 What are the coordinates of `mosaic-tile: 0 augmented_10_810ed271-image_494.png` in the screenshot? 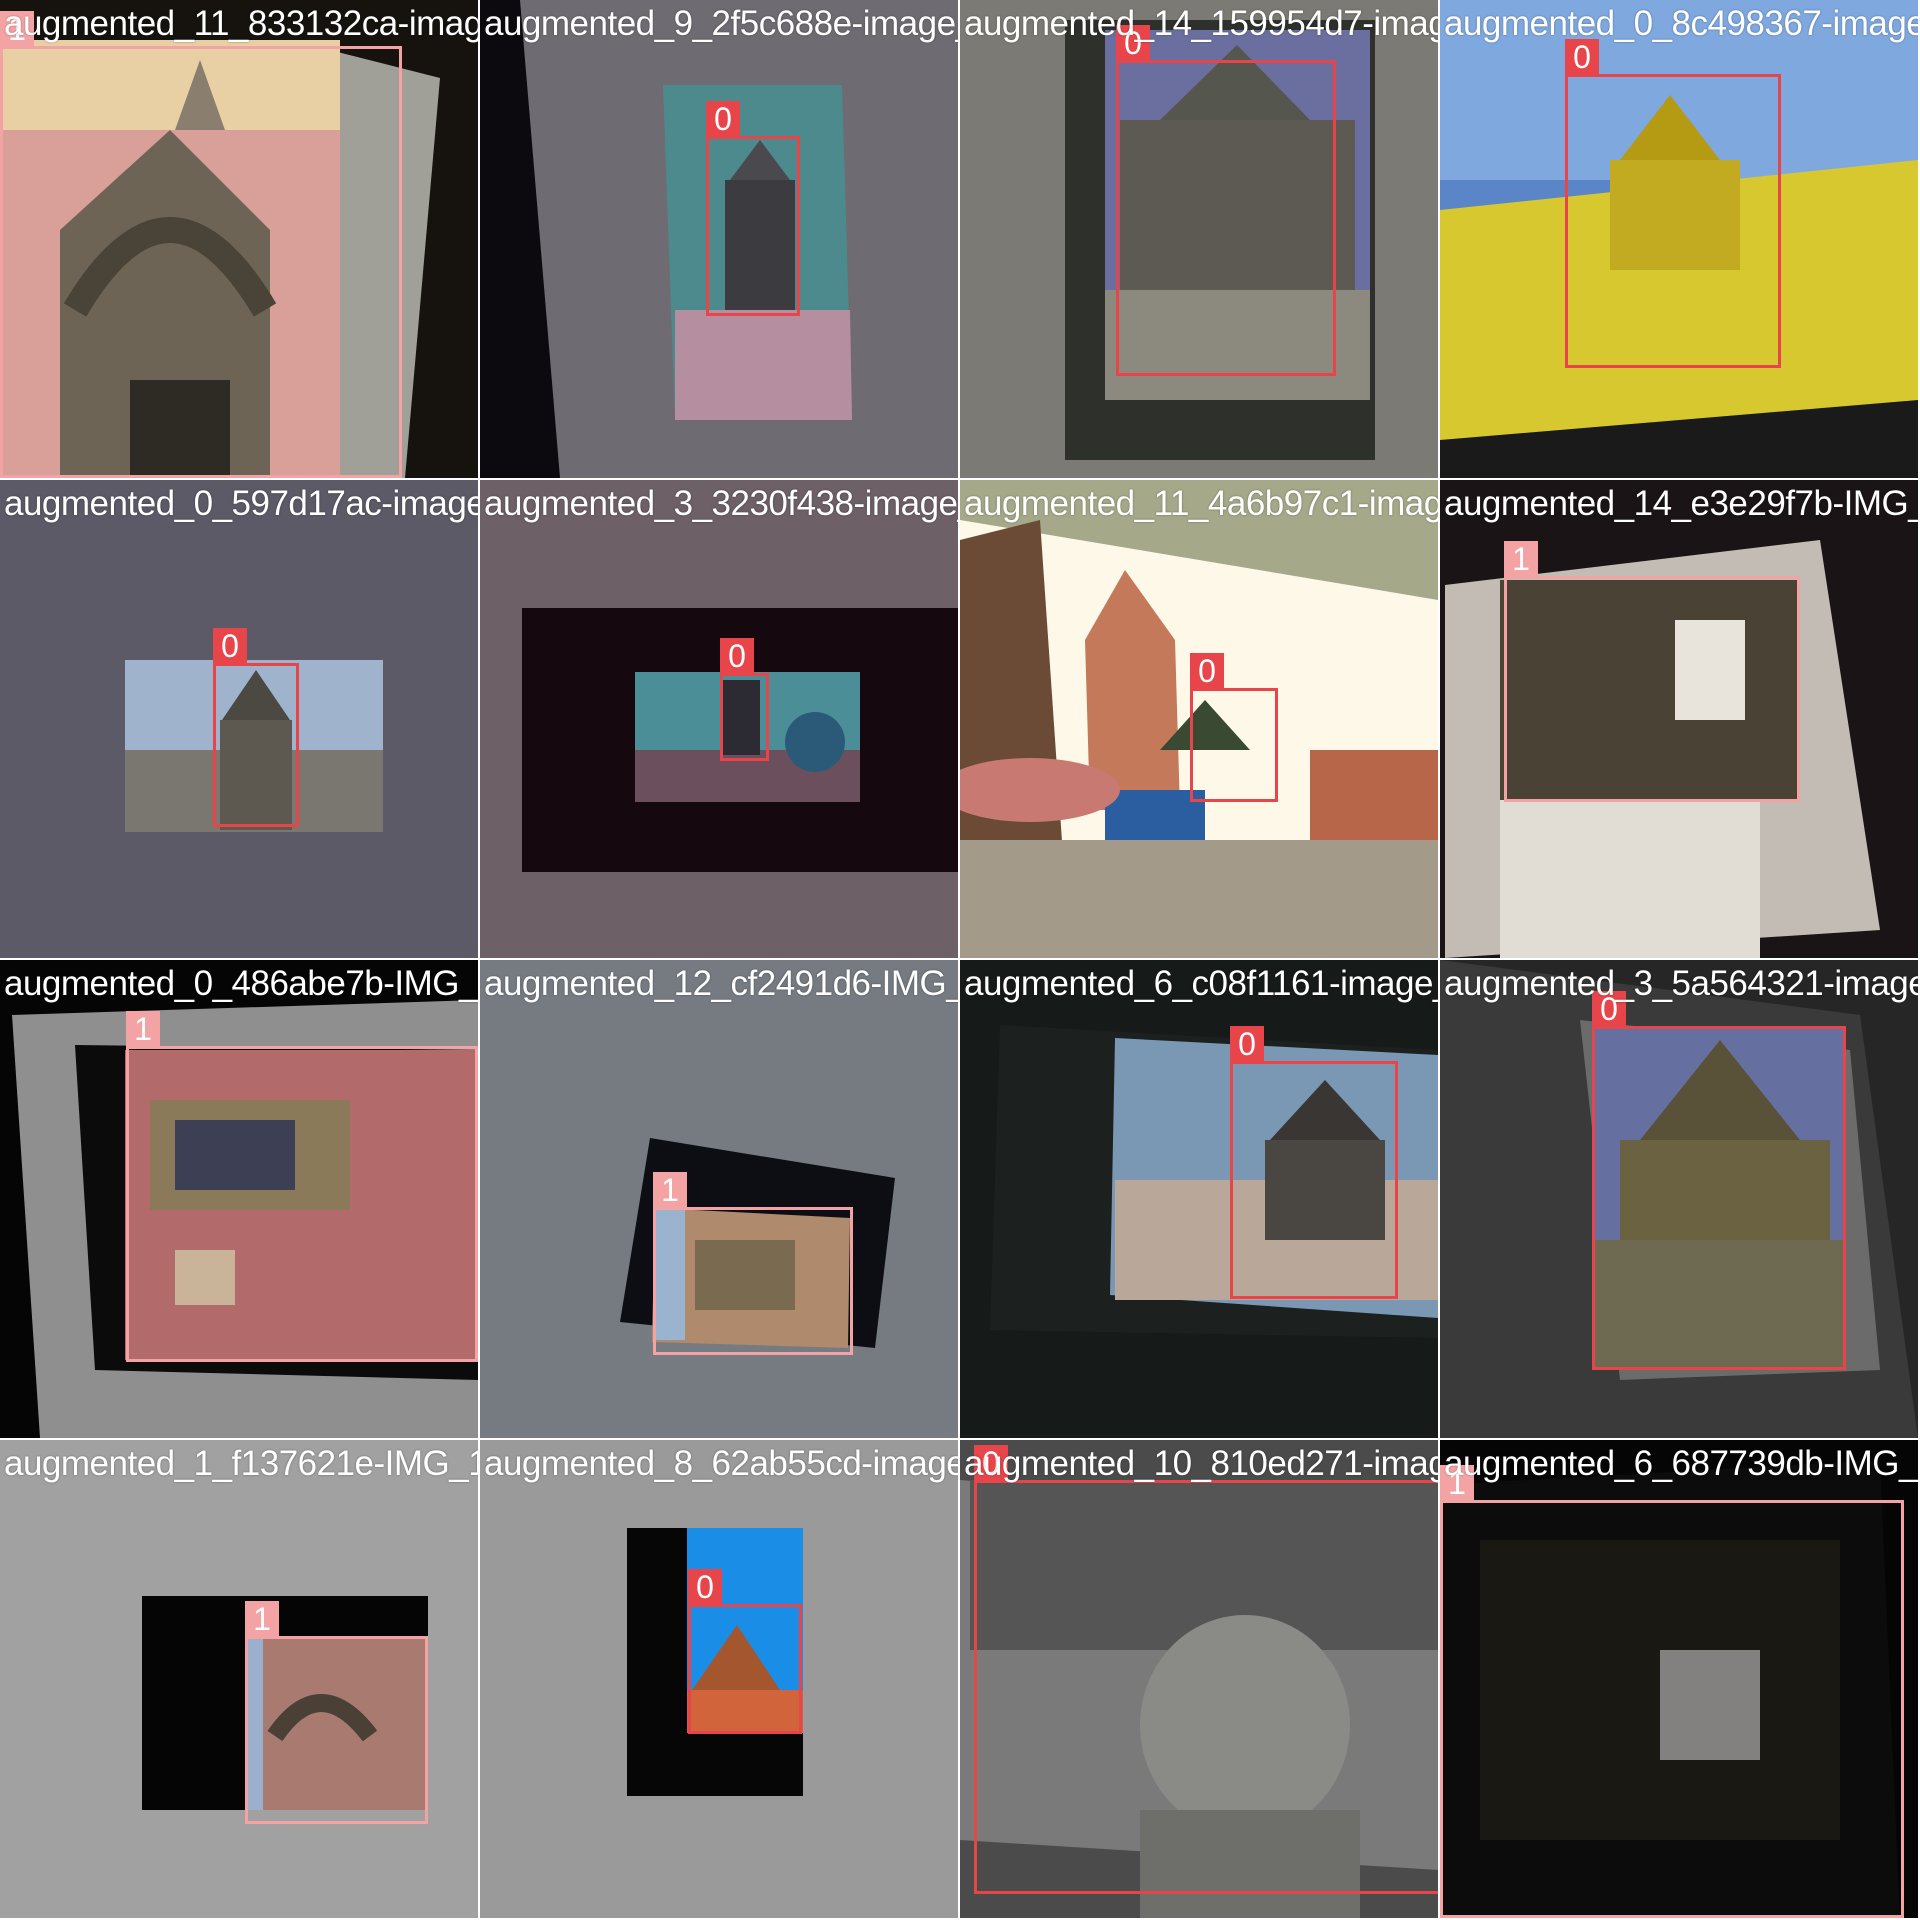 It's located at (1199, 1679).